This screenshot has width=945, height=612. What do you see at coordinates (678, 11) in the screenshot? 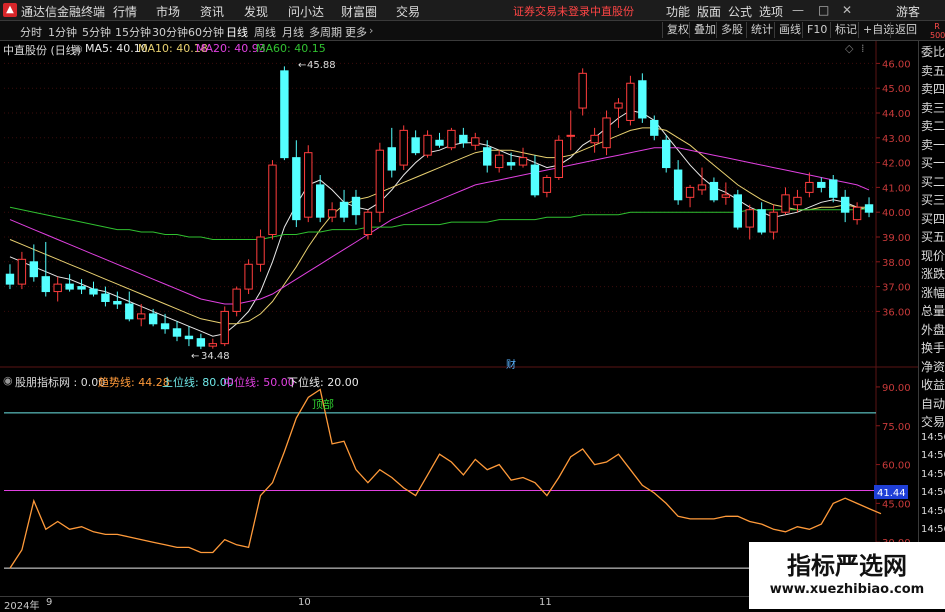
I see `menu-item-functions: 功能` at bounding box center [678, 11].